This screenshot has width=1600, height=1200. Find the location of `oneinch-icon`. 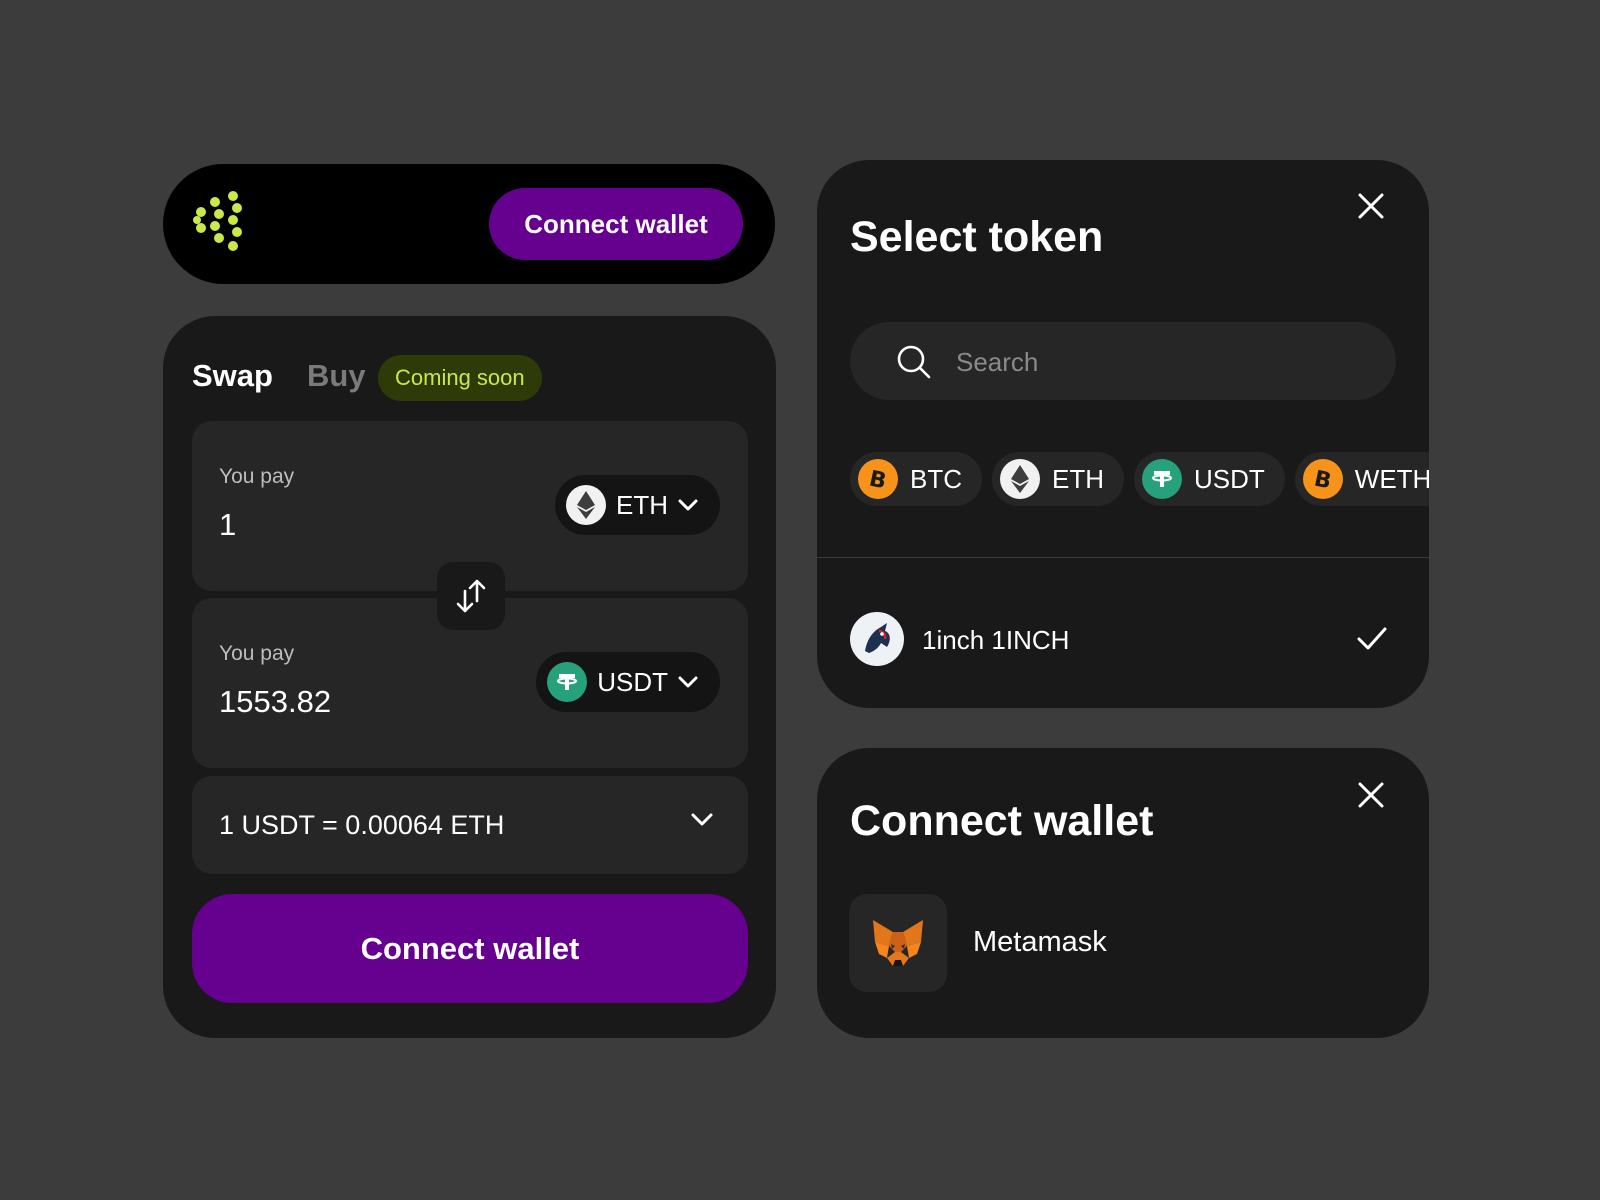

oneinch-icon is located at coordinates (877, 639).